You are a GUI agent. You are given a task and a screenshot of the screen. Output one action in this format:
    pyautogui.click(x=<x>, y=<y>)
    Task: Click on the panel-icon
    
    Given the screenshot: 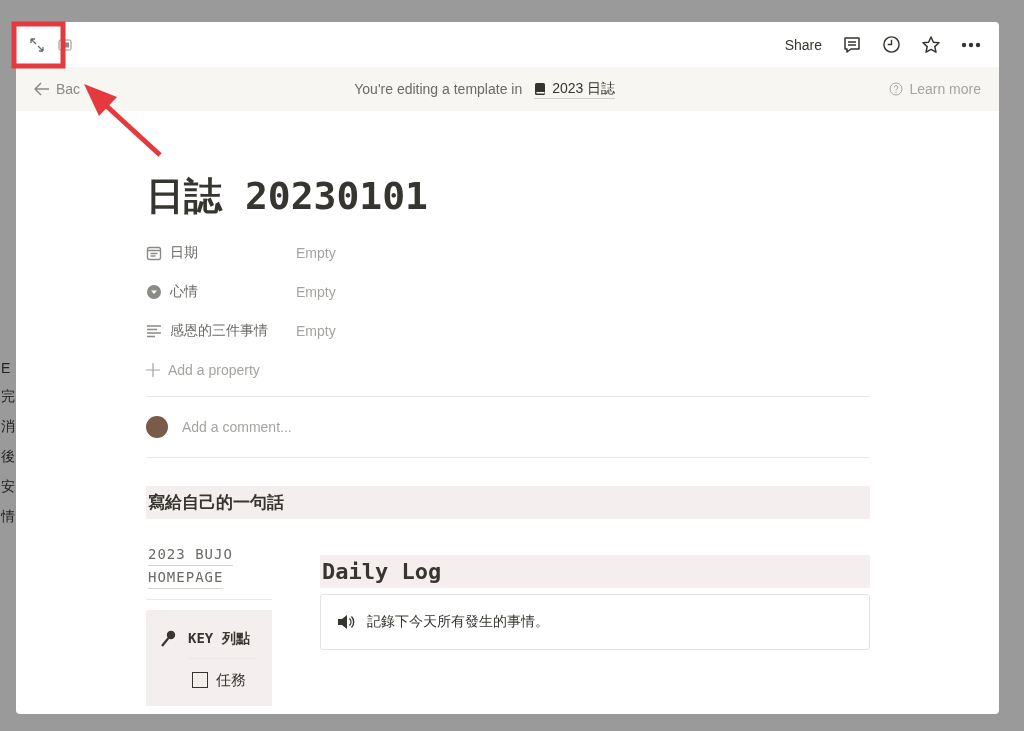 What is the action you would take?
    pyautogui.click(x=65, y=44)
    